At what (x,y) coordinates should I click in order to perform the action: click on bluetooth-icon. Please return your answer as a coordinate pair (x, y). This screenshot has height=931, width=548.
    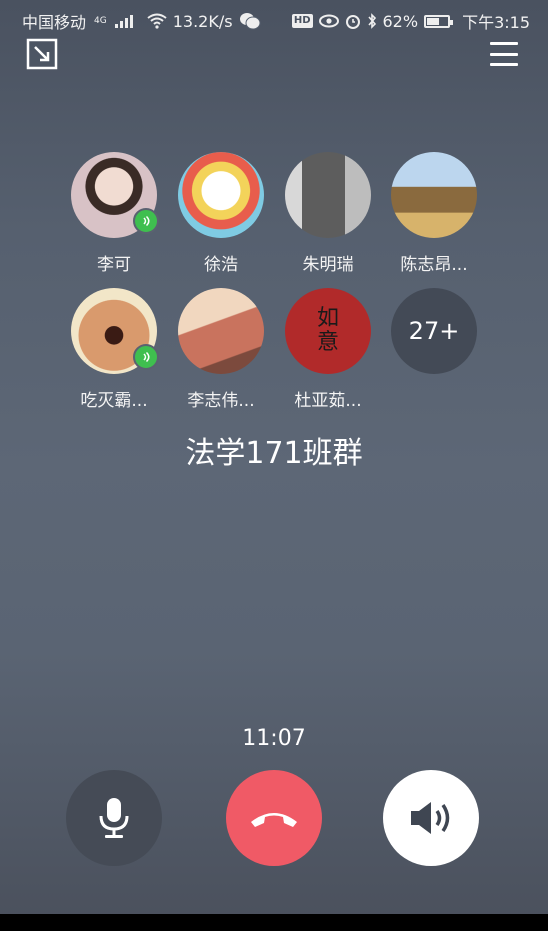
    Looking at the image, I should click on (371, 21).